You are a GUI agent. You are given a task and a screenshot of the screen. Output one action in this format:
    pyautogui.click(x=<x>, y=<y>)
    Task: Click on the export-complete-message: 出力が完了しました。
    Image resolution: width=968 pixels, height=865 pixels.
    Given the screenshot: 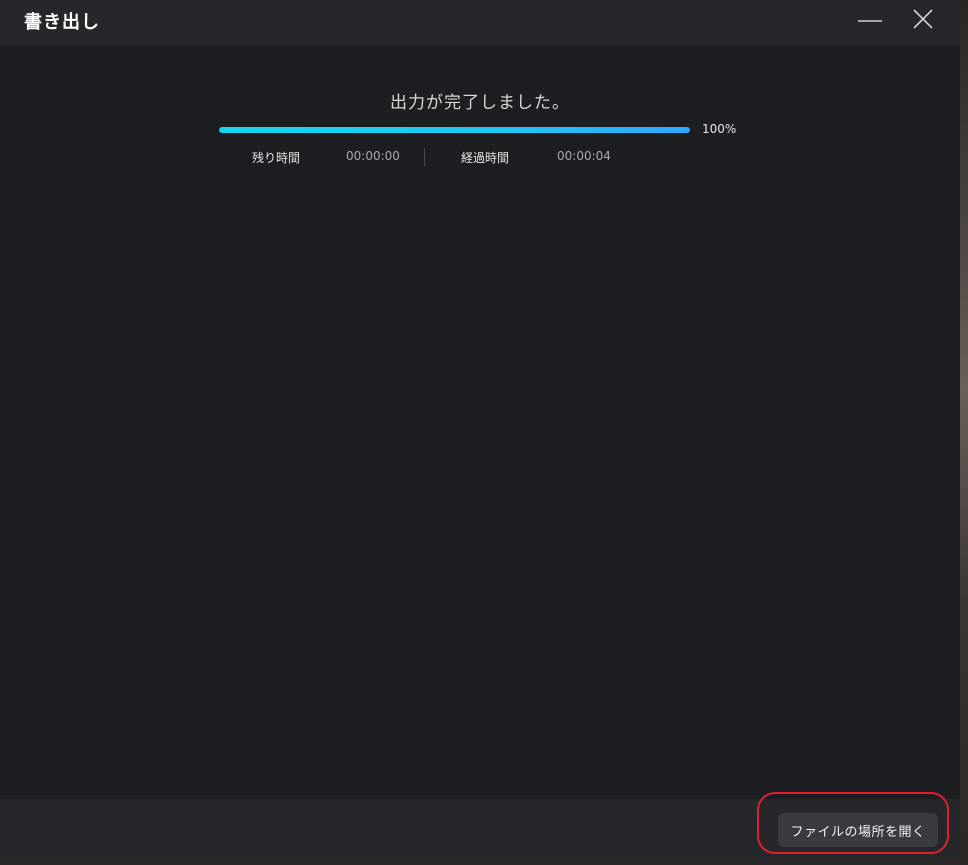 What is the action you would take?
    pyautogui.click(x=480, y=103)
    